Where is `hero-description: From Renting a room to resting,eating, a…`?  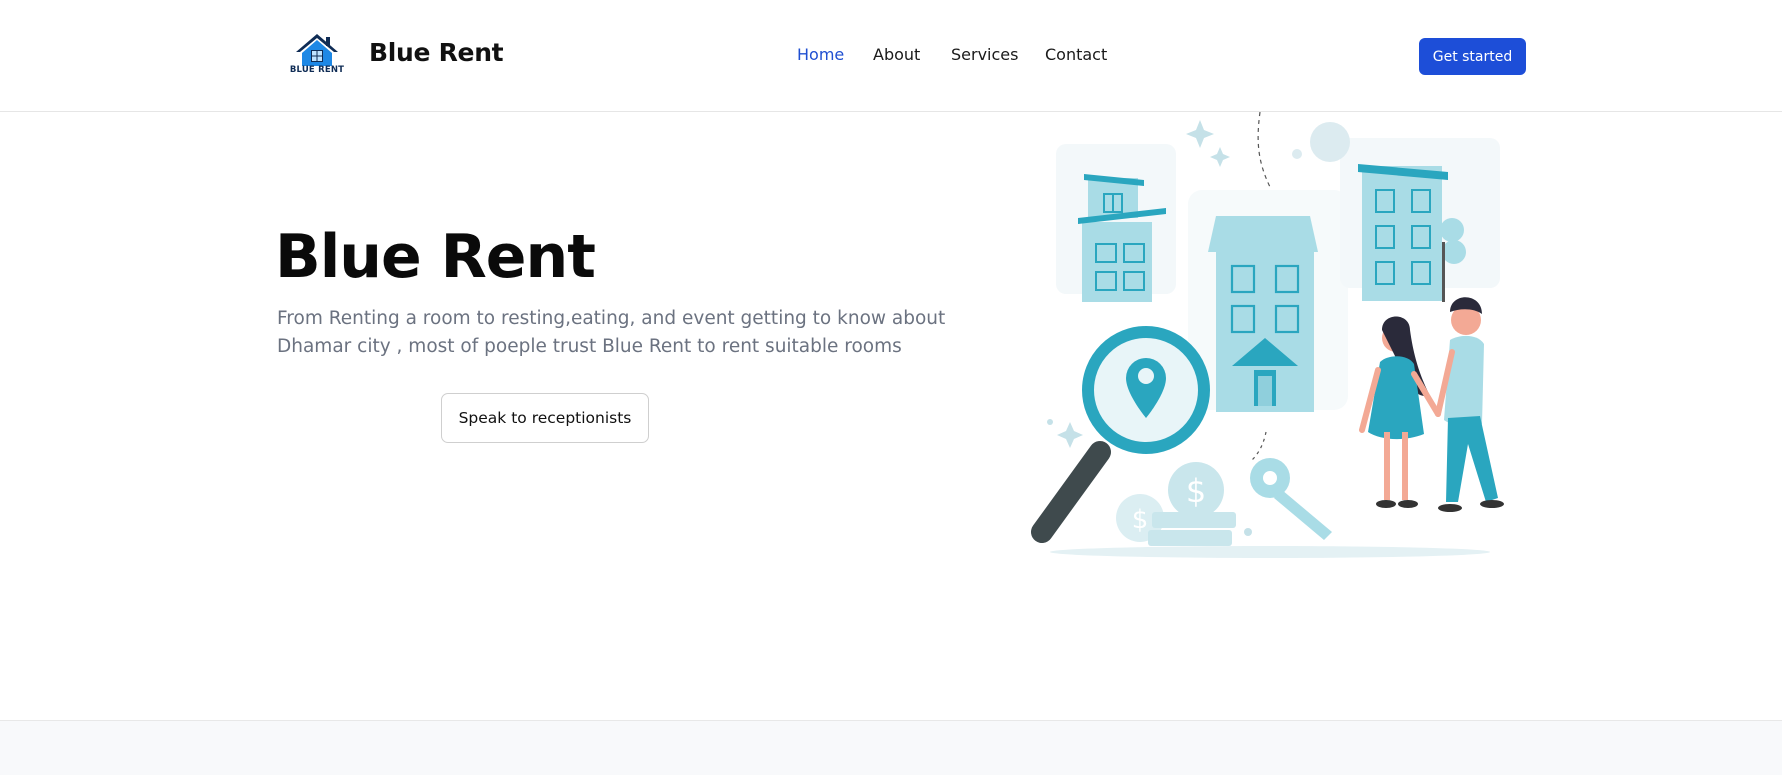 hero-description: From Renting a room to resting,eating, a… is located at coordinates (611, 332).